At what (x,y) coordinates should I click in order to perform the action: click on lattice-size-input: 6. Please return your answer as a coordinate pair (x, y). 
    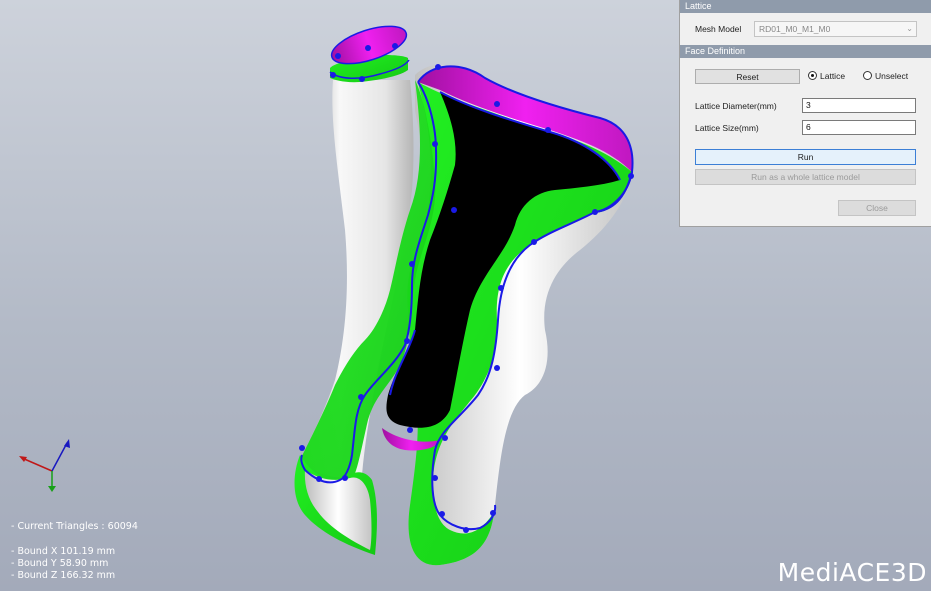
    Looking at the image, I should click on (859, 127).